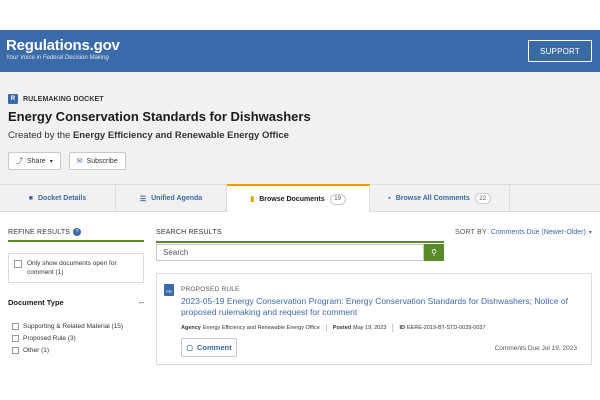 The width and height of the screenshot is (600, 400). I want to click on tab-browse-documents: ▮ Browse Documents 19, so click(298, 198).